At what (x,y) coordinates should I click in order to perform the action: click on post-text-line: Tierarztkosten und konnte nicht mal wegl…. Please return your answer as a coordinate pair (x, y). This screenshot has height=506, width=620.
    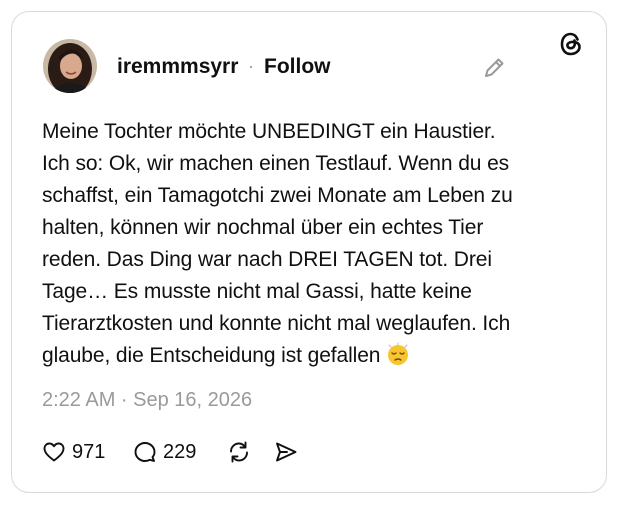
    Looking at the image, I should click on (276, 323).